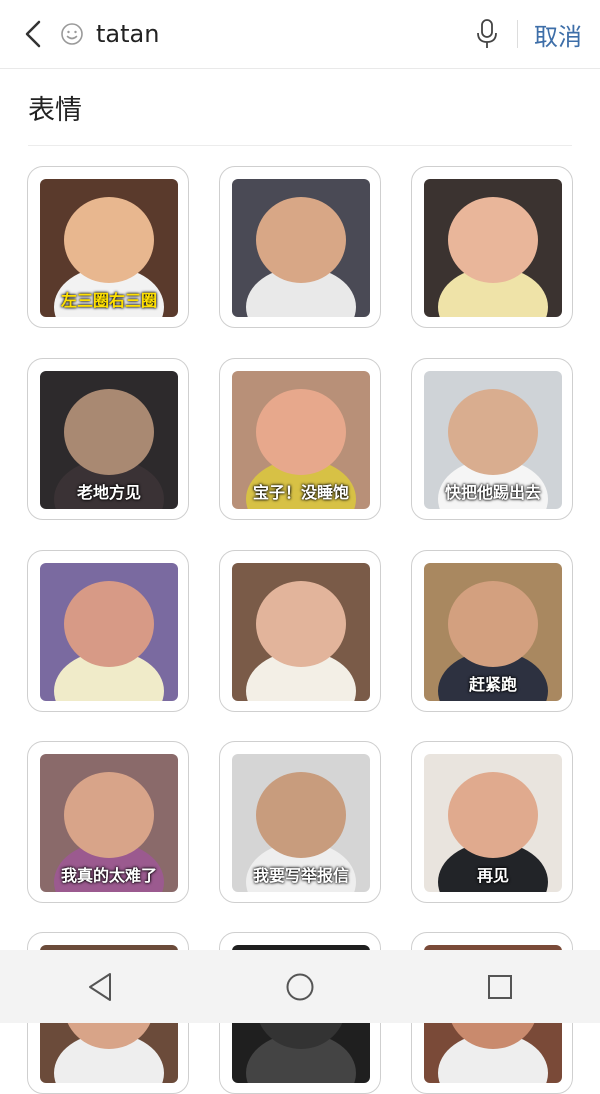  I want to click on triangle-back-icon, so click(100, 987).